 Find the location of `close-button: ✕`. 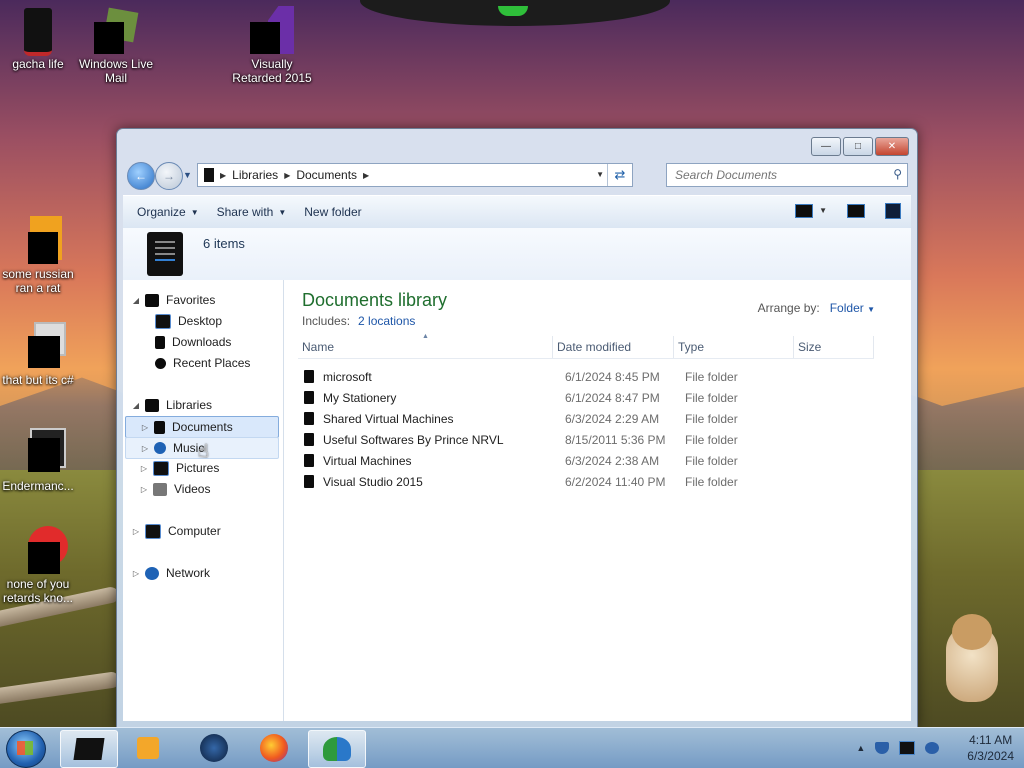

close-button: ✕ is located at coordinates (892, 146).